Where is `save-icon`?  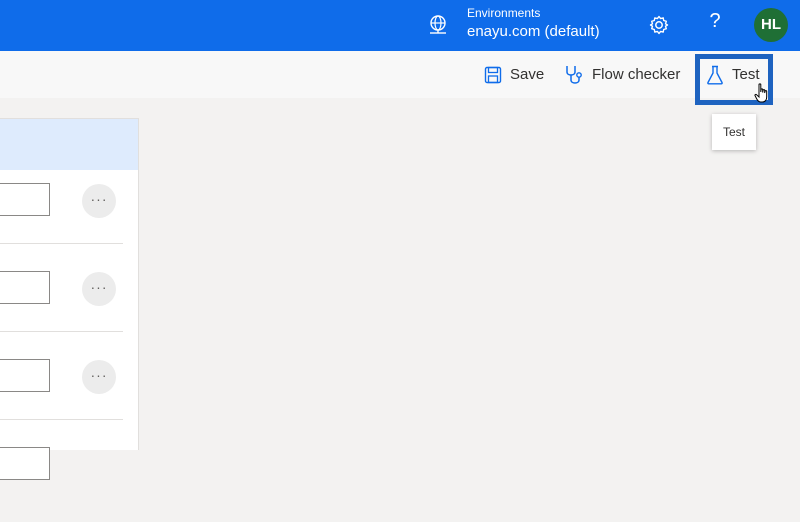
save-icon is located at coordinates (493, 74).